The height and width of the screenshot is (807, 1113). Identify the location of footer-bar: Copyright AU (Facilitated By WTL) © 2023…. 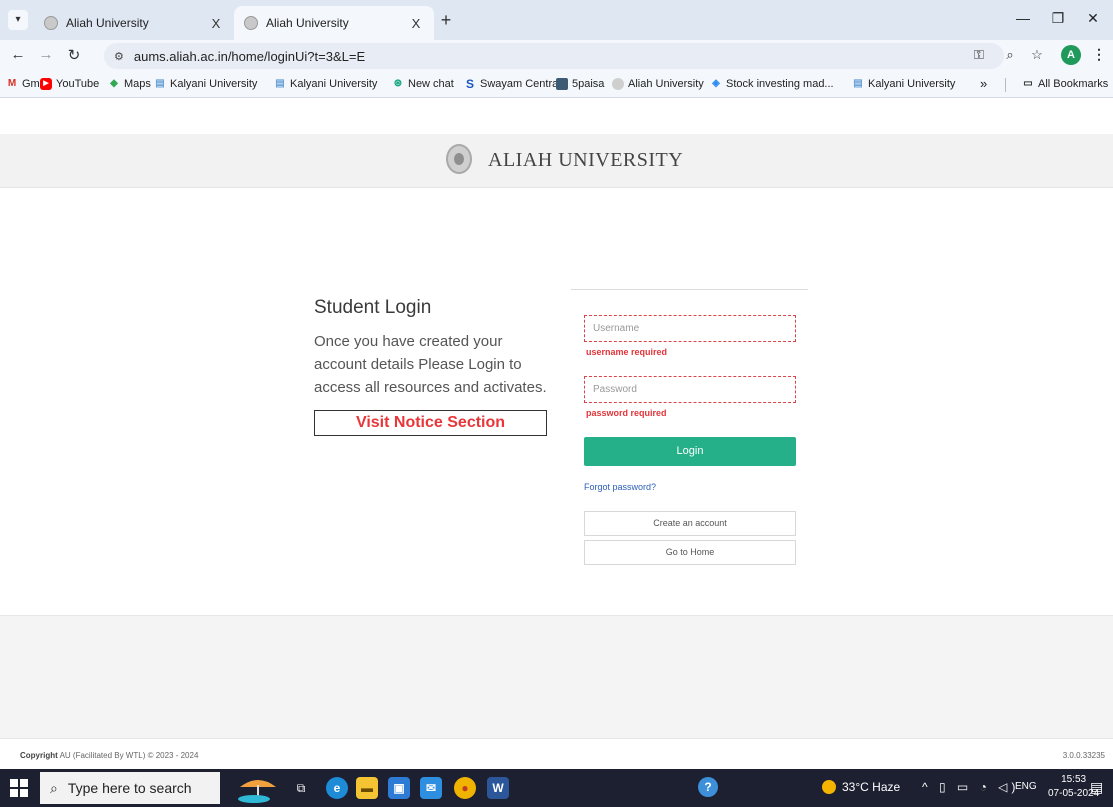
(556, 753).